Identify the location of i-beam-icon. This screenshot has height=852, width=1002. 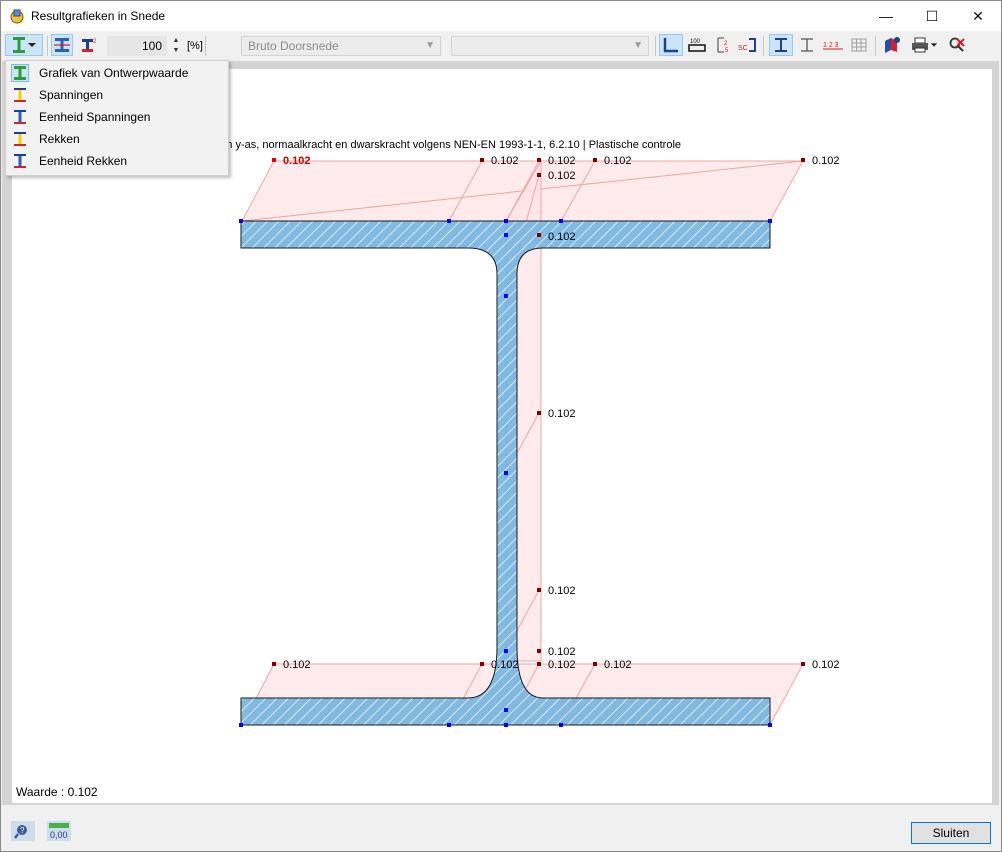
(781, 45).